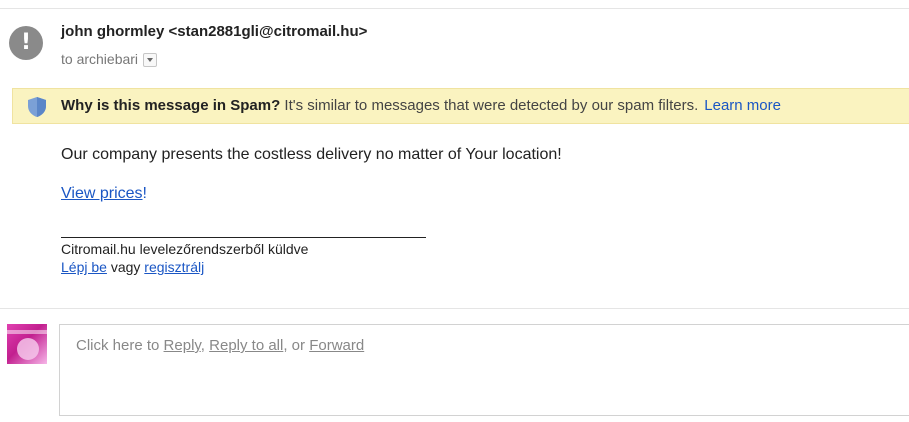  What do you see at coordinates (246, 345) in the screenshot?
I see `reply-all-link: Reply to all` at bounding box center [246, 345].